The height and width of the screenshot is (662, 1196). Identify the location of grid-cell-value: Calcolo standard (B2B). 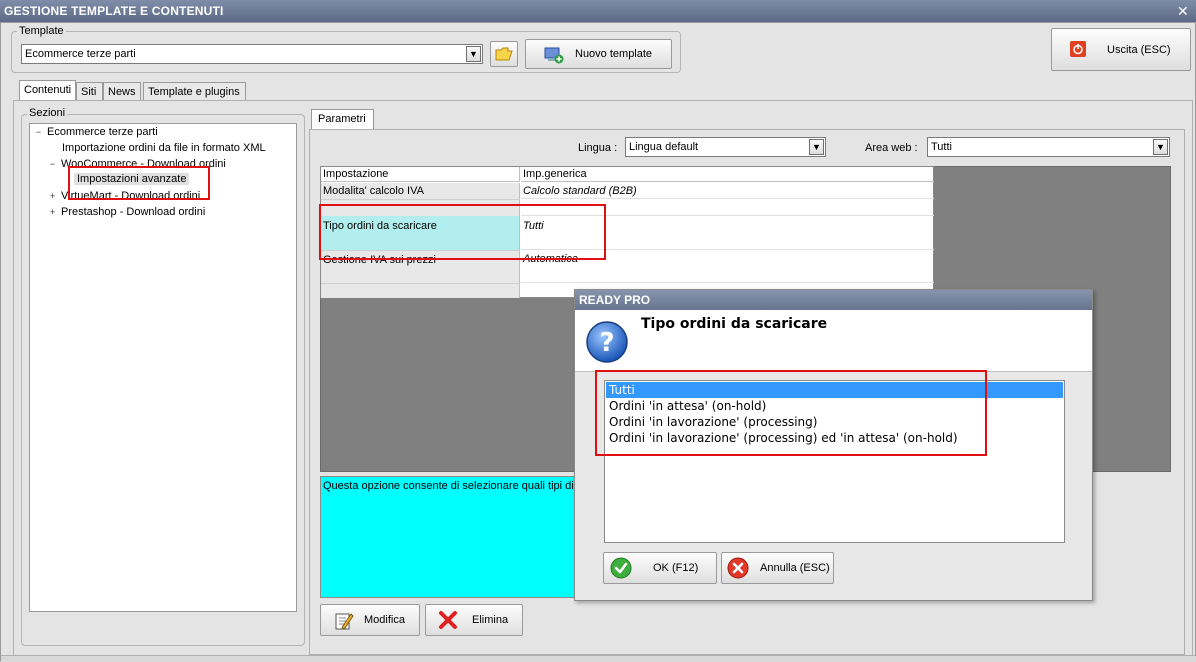
(727, 191).